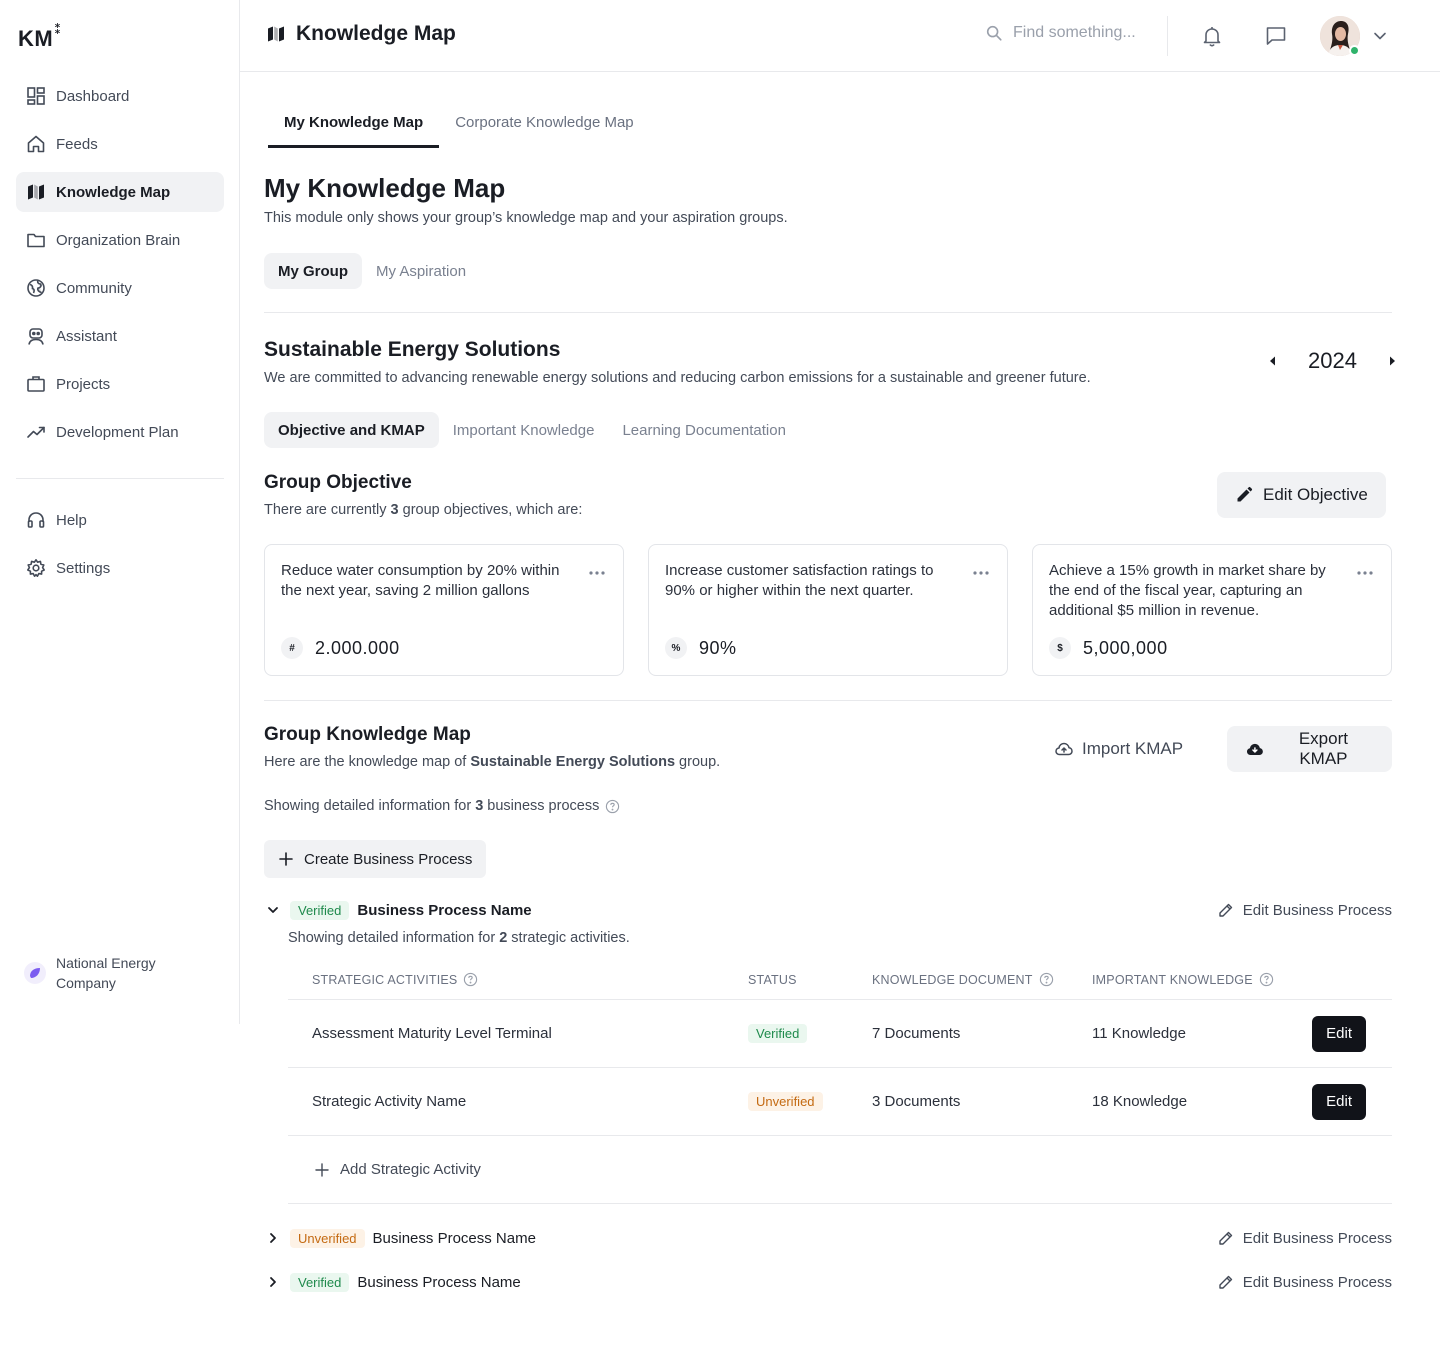 The image size is (1440, 1364). What do you see at coordinates (351, 430) in the screenshot?
I see `tab-objective-kmap: Objective and KMAP` at bounding box center [351, 430].